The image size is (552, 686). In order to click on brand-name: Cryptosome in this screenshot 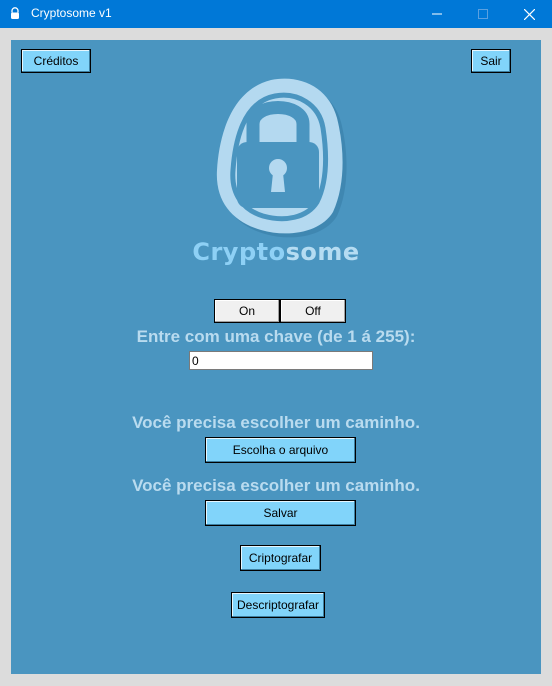, I will do `click(276, 252)`.